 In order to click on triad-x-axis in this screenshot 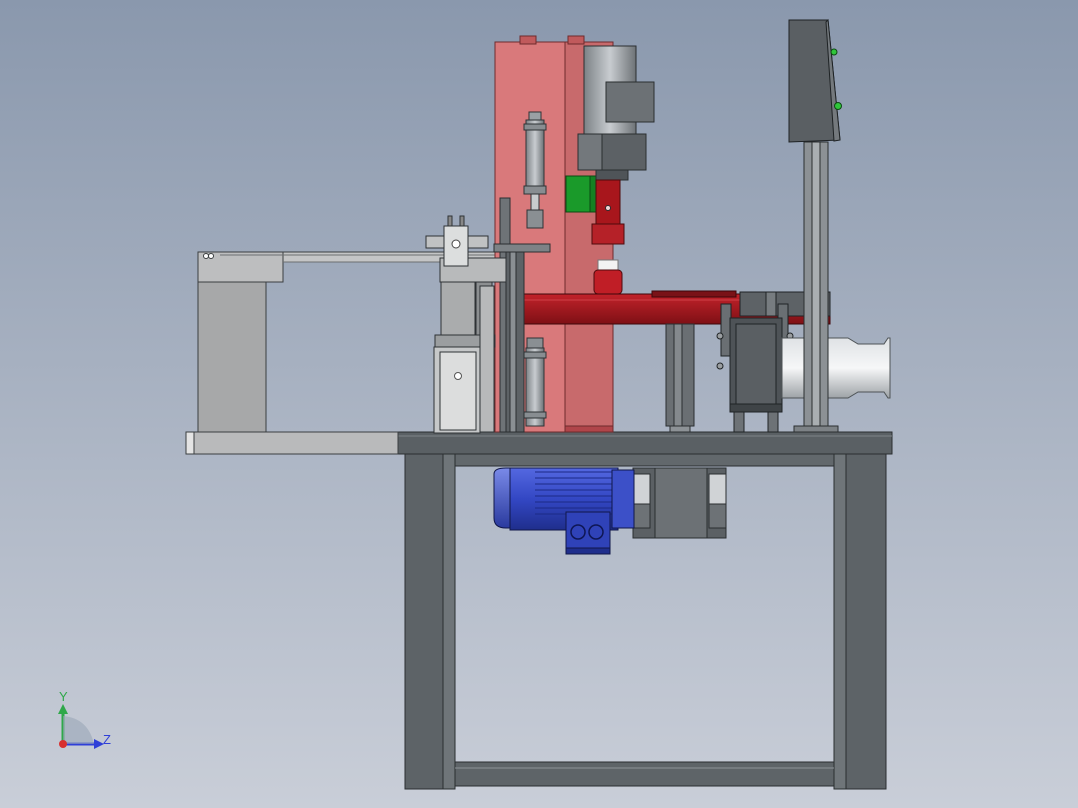, I will do `click(63, 744)`.